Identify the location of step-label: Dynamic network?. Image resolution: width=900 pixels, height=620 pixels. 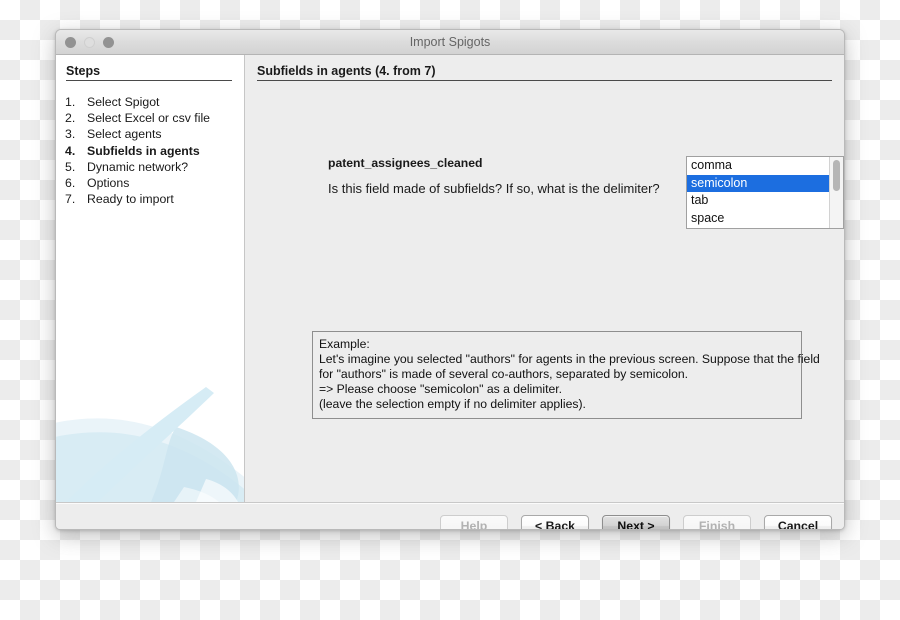
(138, 166).